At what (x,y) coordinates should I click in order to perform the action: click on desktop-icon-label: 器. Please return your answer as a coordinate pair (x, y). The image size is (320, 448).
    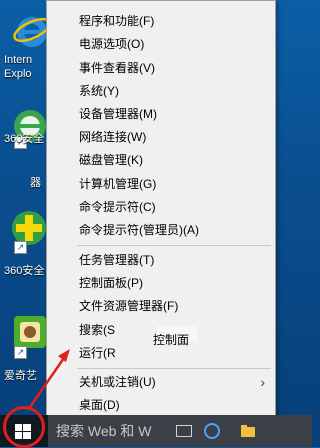
    Looking at the image, I should click on (35, 183).